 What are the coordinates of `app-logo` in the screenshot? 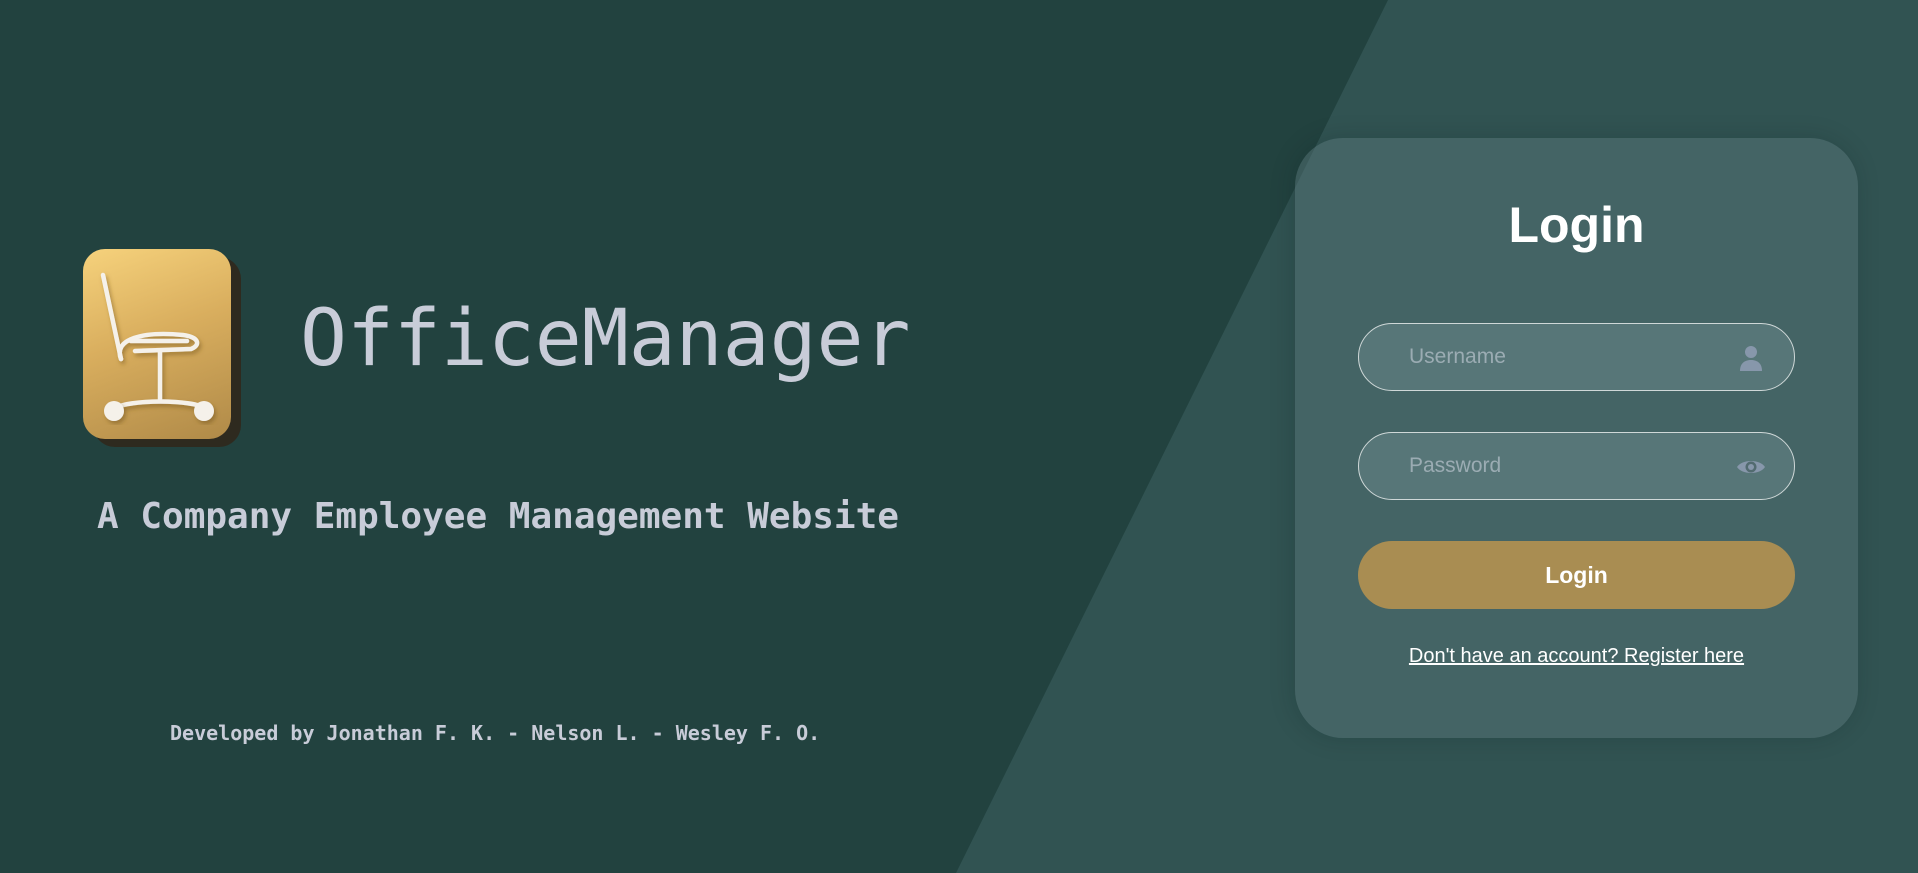 It's located at (162, 348).